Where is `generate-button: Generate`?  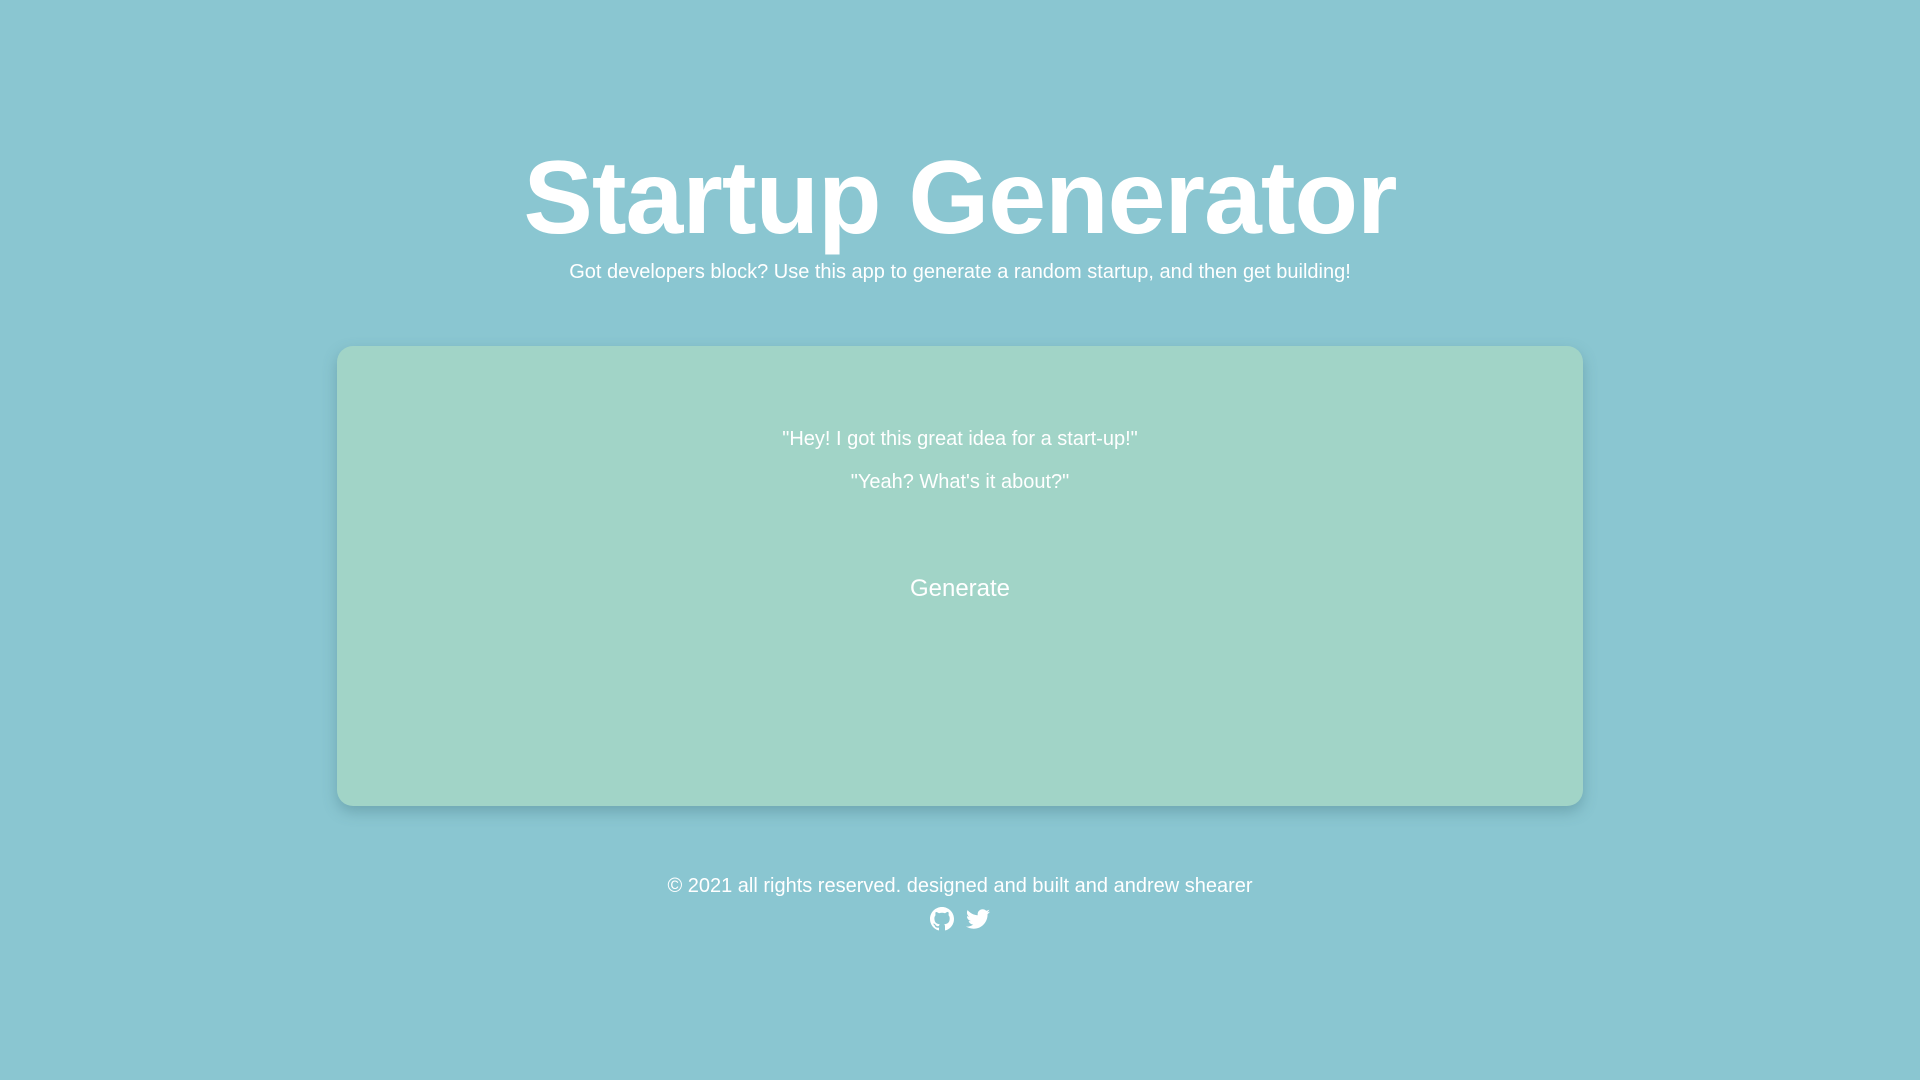
generate-button: Generate is located at coordinates (960, 589).